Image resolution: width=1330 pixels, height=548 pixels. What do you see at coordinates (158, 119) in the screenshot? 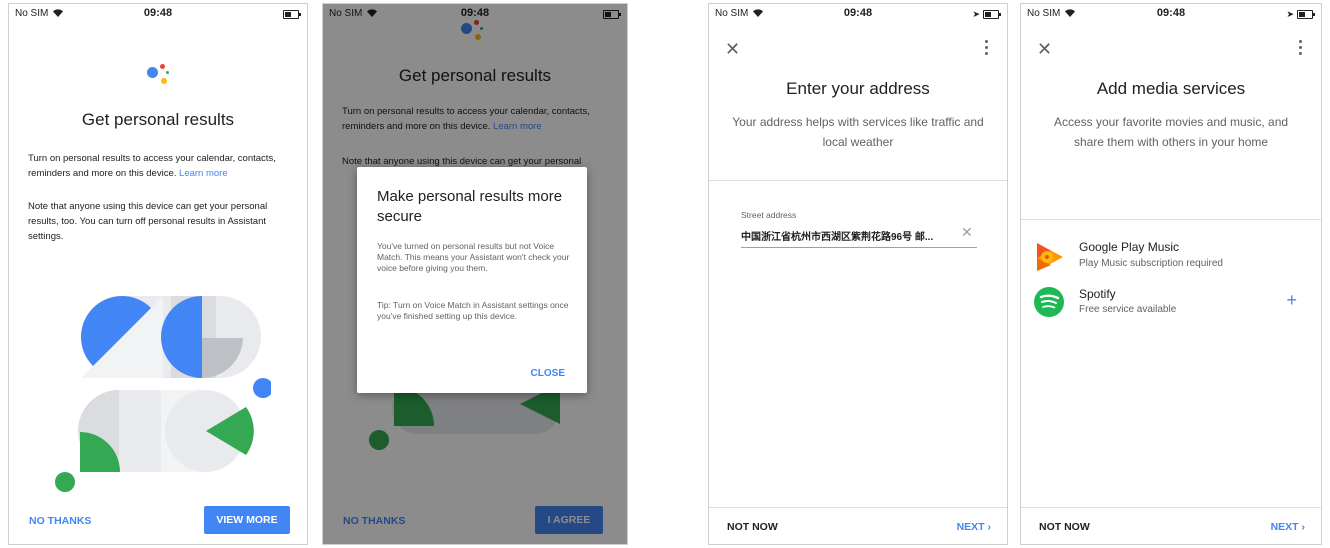
I see `page-title: Get personal results` at bounding box center [158, 119].